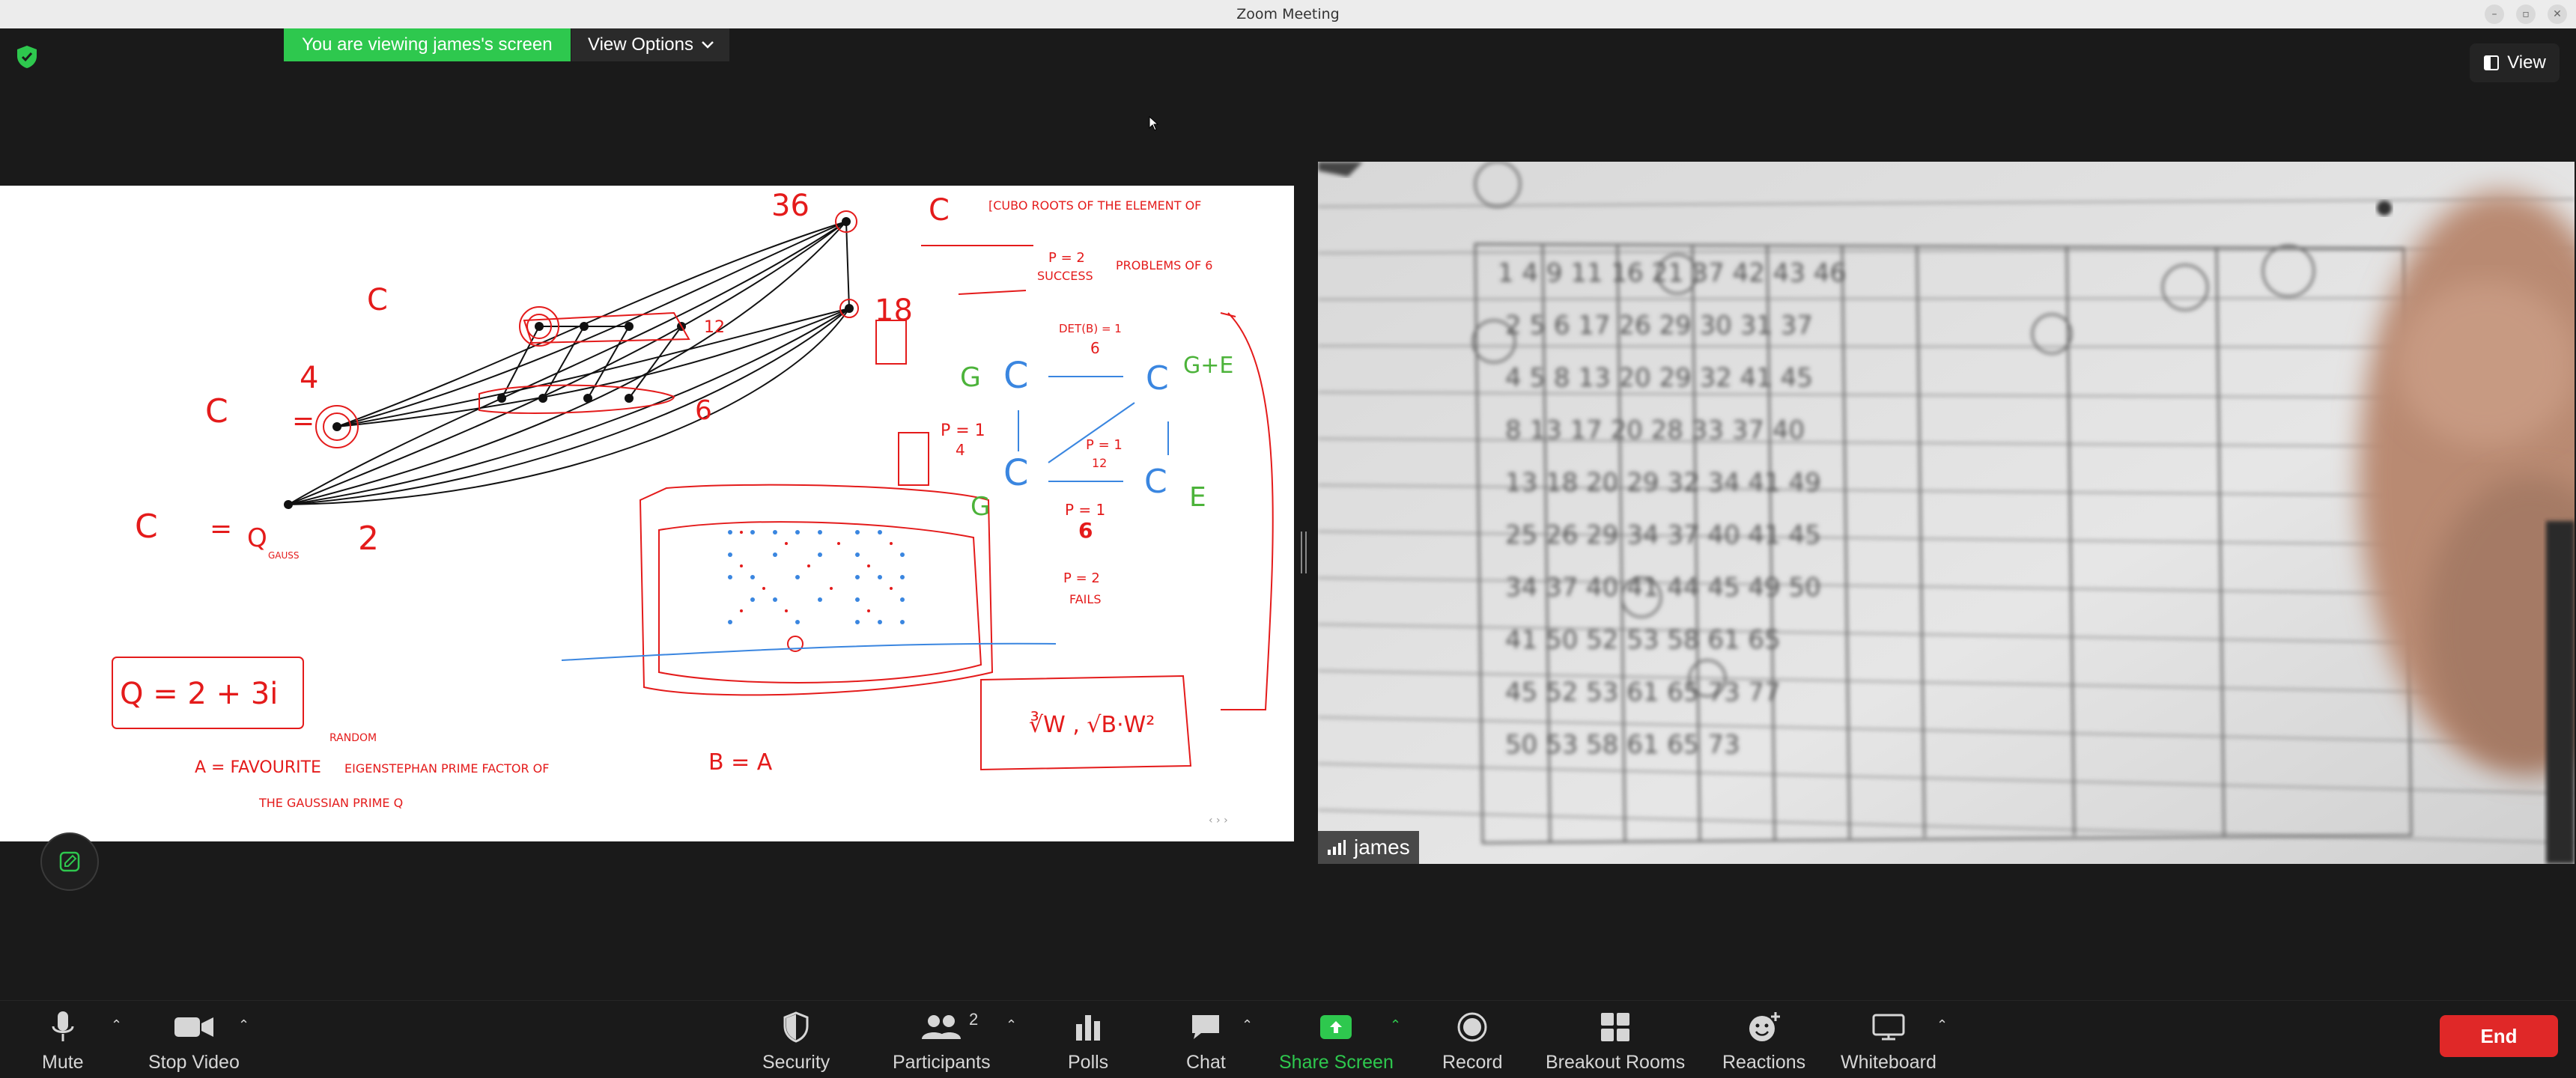  I want to click on label-6: 6, so click(703, 410).